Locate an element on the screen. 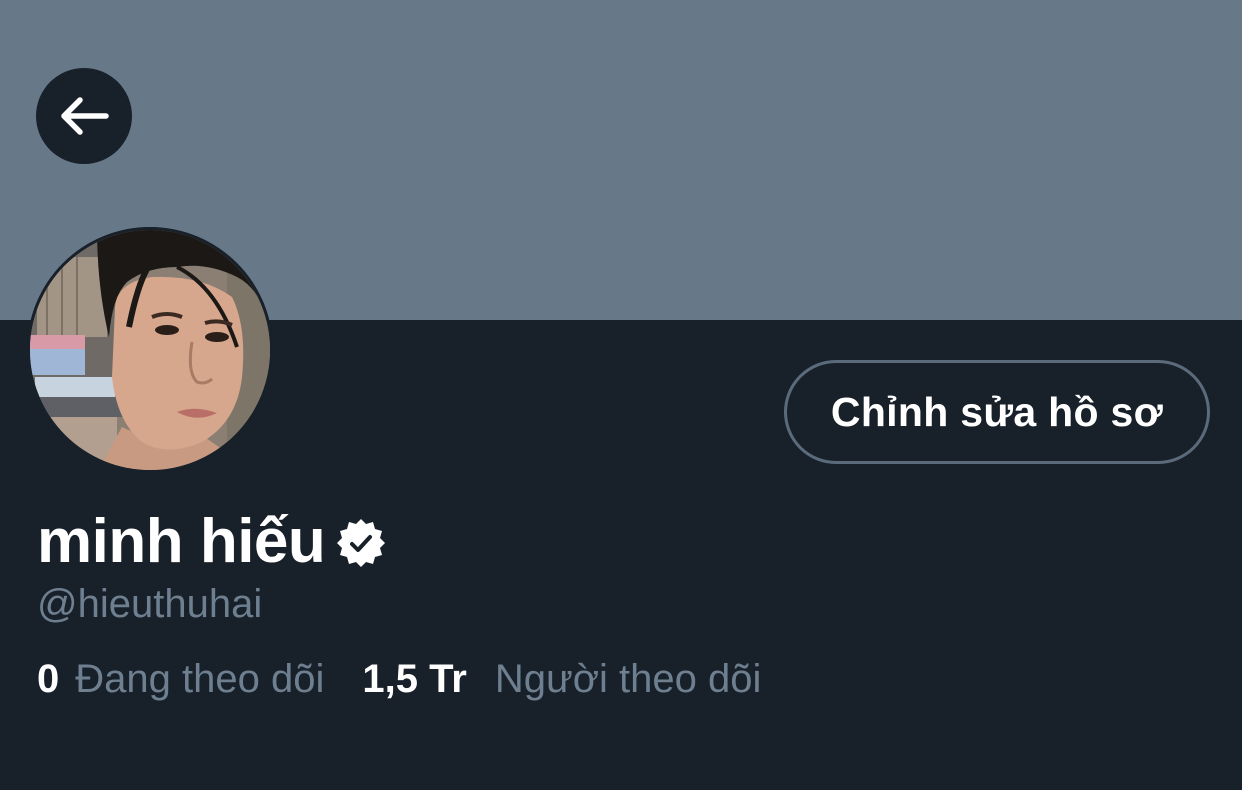 Image resolution: width=1242 pixels, height=790 pixels. arrow-left-icon is located at coordinates (85, 116).